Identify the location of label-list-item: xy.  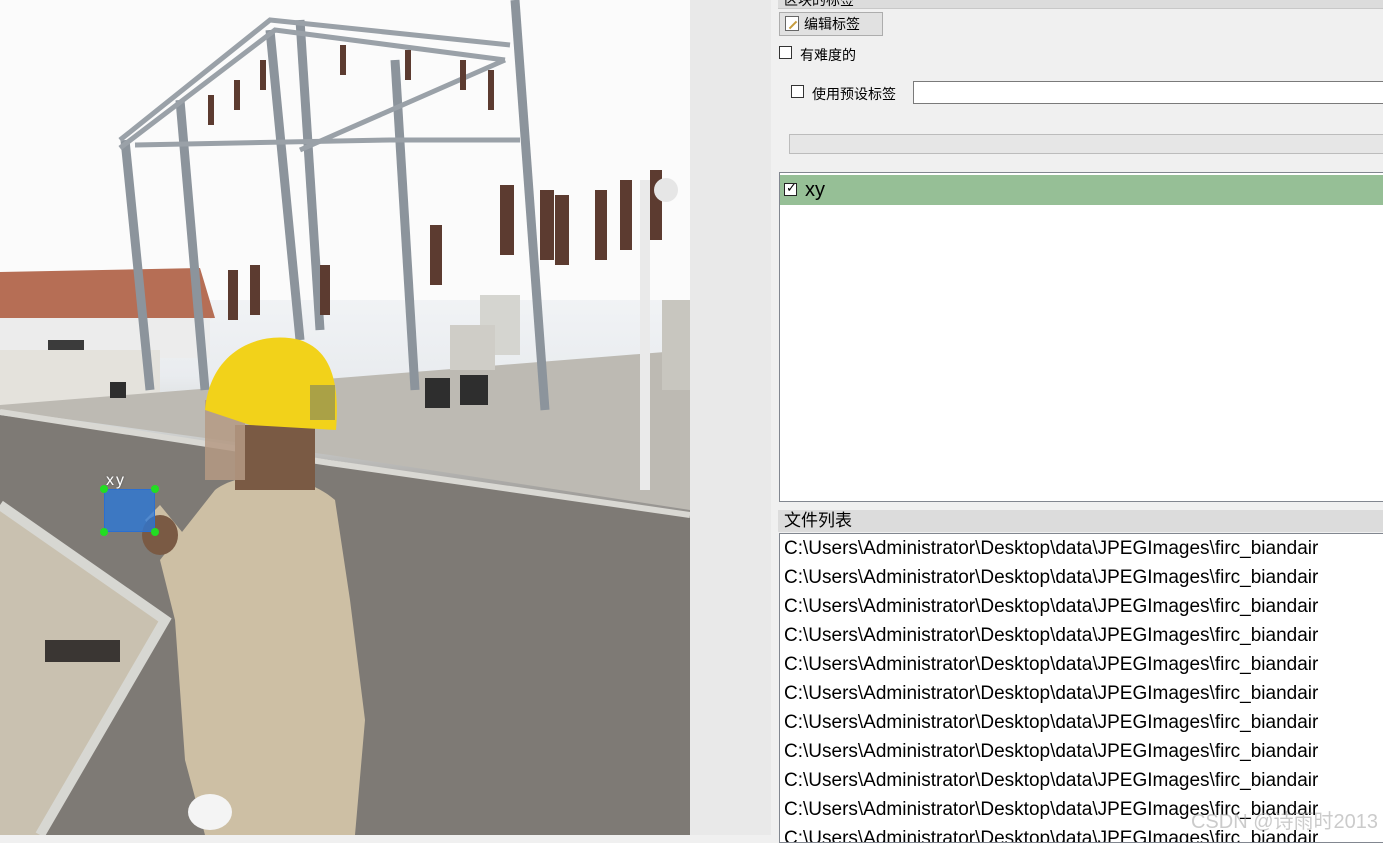
(1081, 190).